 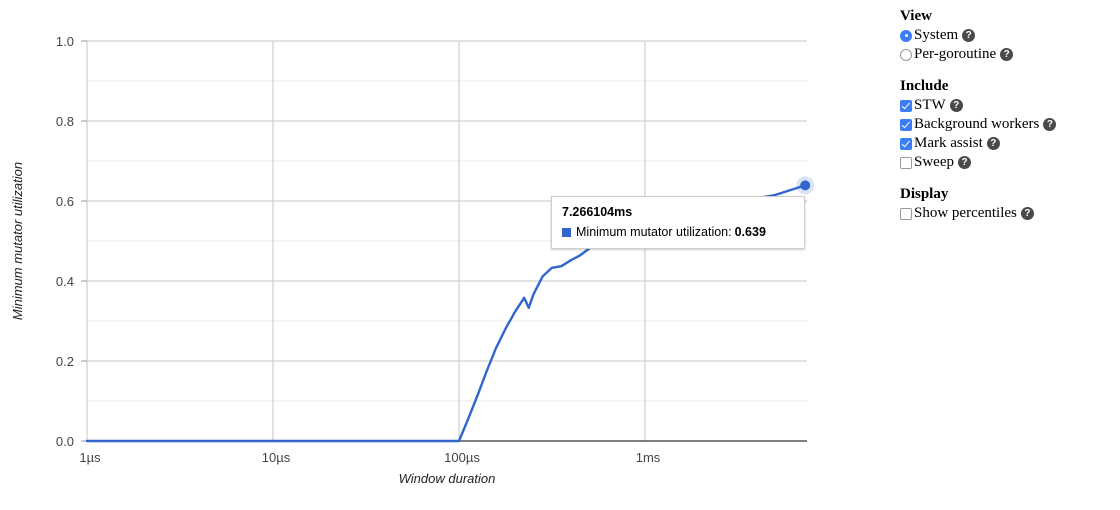 I want to click on y-axis-ticks, so click(x=84, y=241).